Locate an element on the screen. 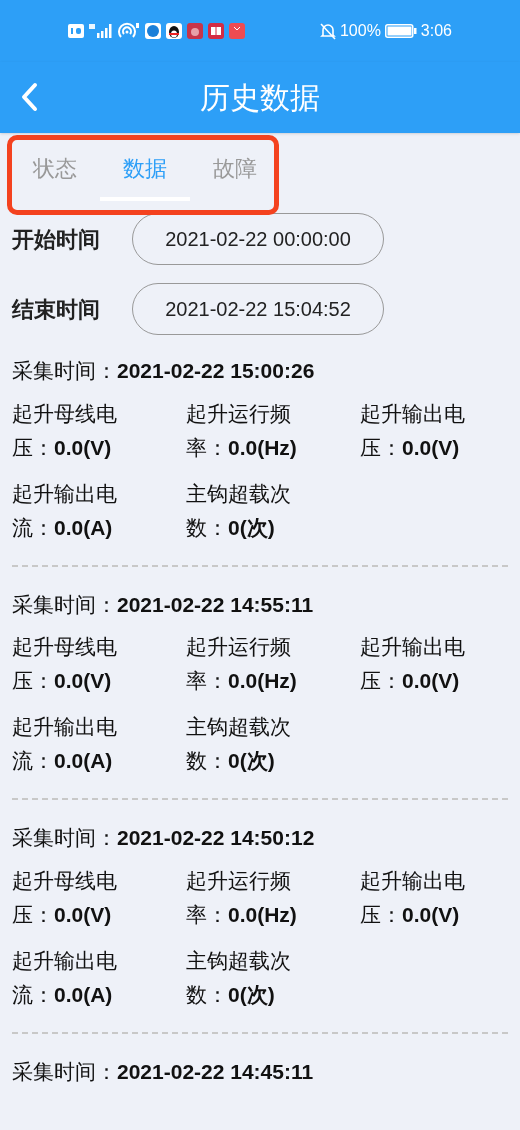  record-time: 2021-02-22 14:55:11 is located at coordinates (215, 604).